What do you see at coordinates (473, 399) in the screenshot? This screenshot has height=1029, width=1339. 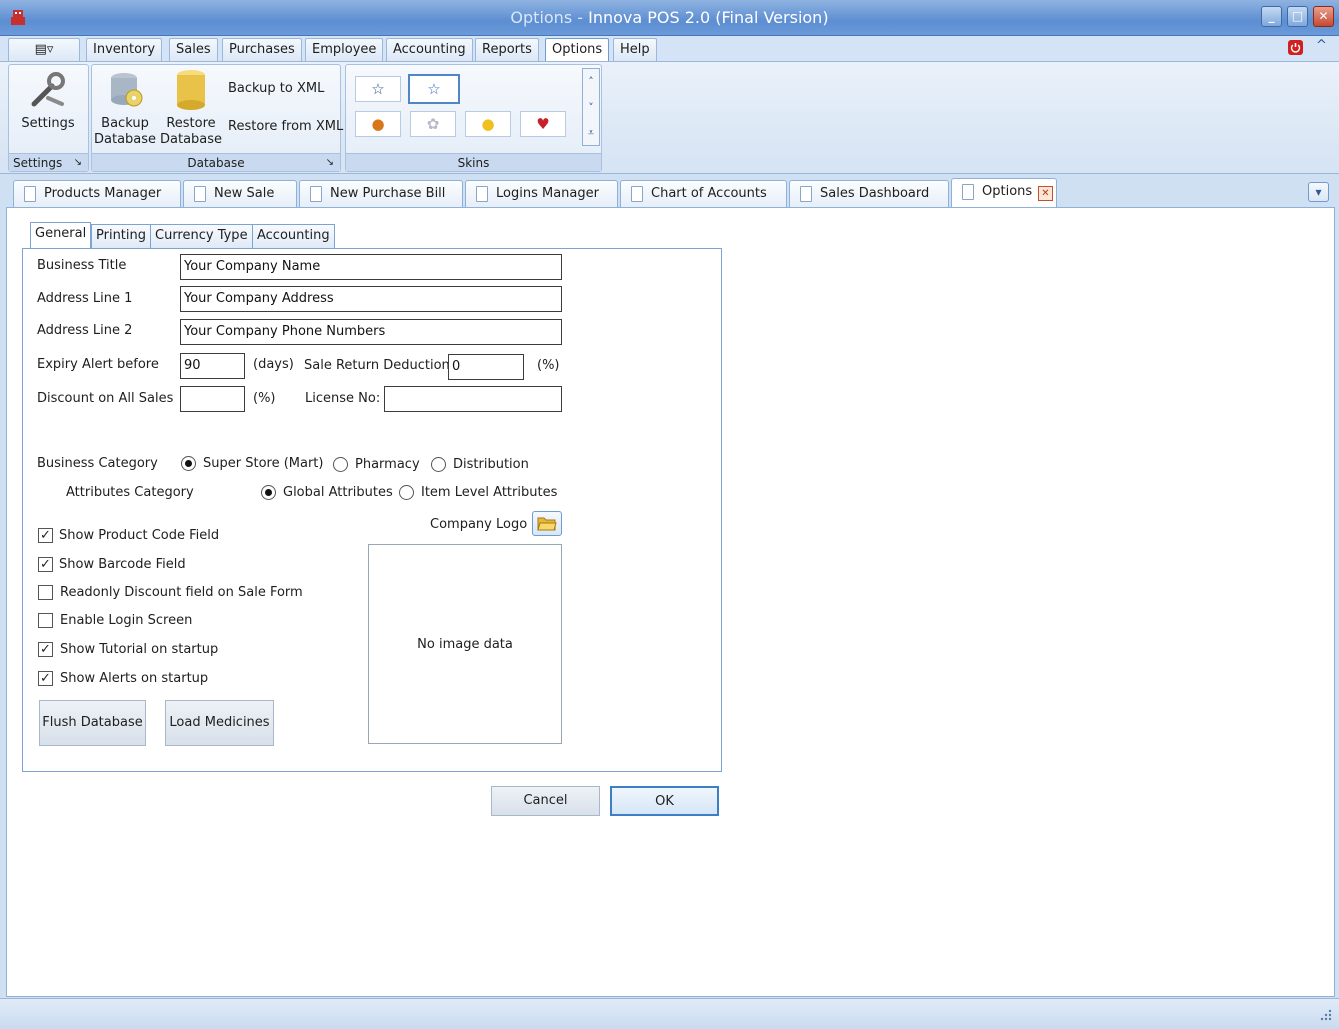 I see `license-no-field` at bounding box center [473, 399].